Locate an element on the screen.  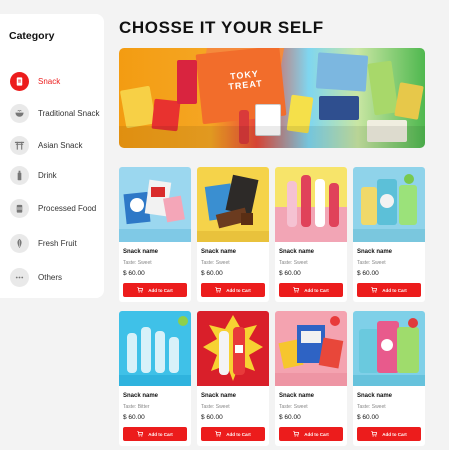
sidebar-item-label: Asian Snack is located at coordinates (60, 145).